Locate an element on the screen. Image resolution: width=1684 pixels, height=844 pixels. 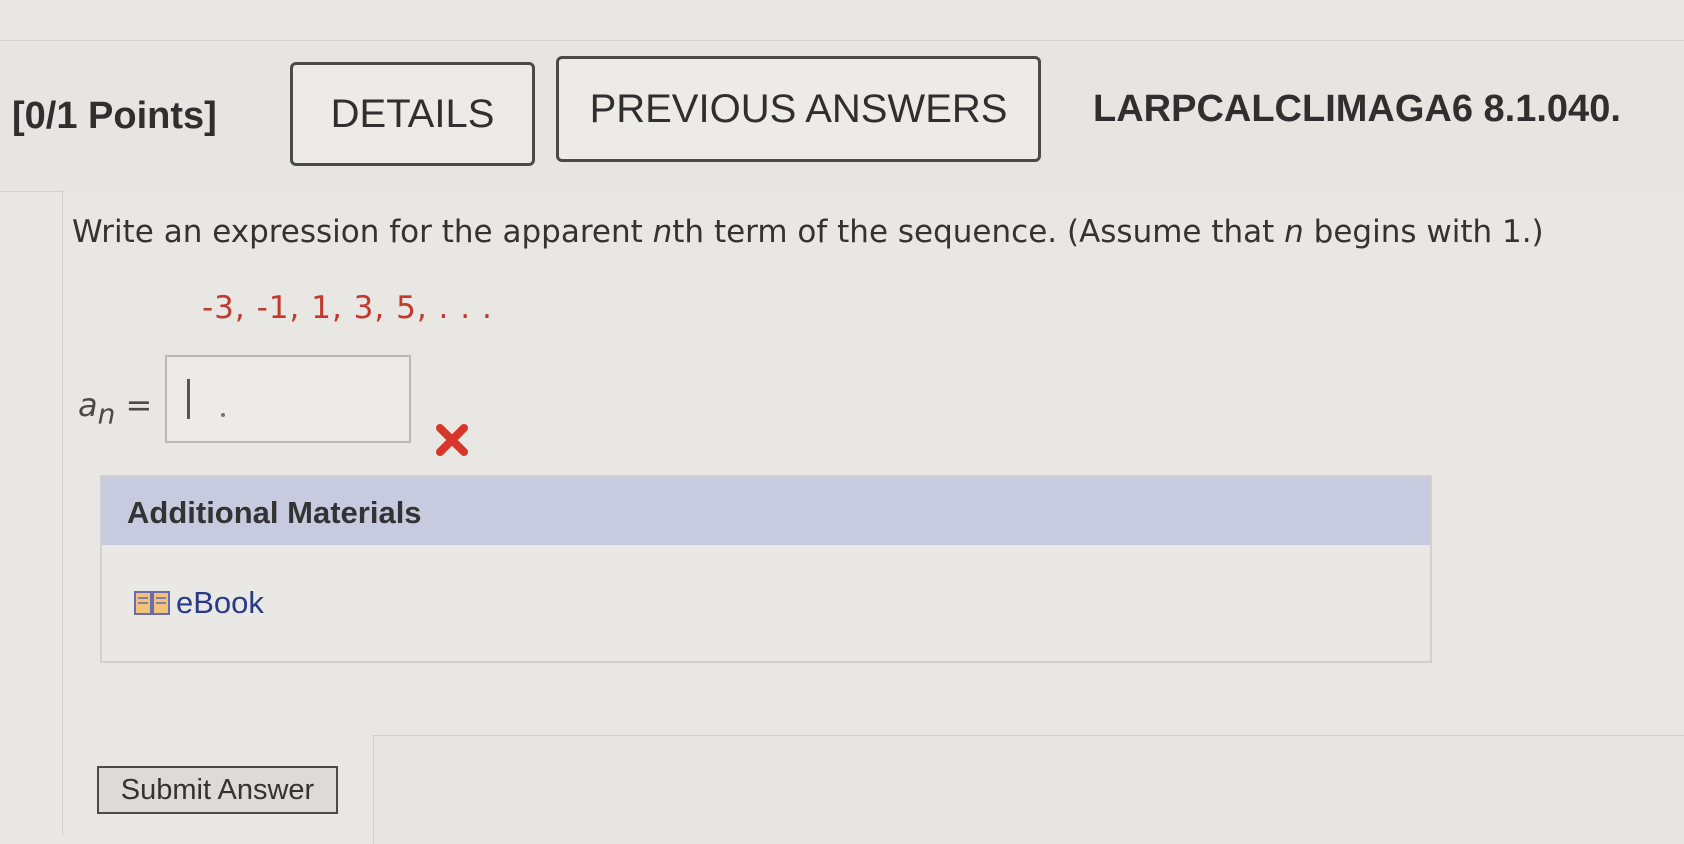
ebook-label: eBook is located at coordinates (220, 602).